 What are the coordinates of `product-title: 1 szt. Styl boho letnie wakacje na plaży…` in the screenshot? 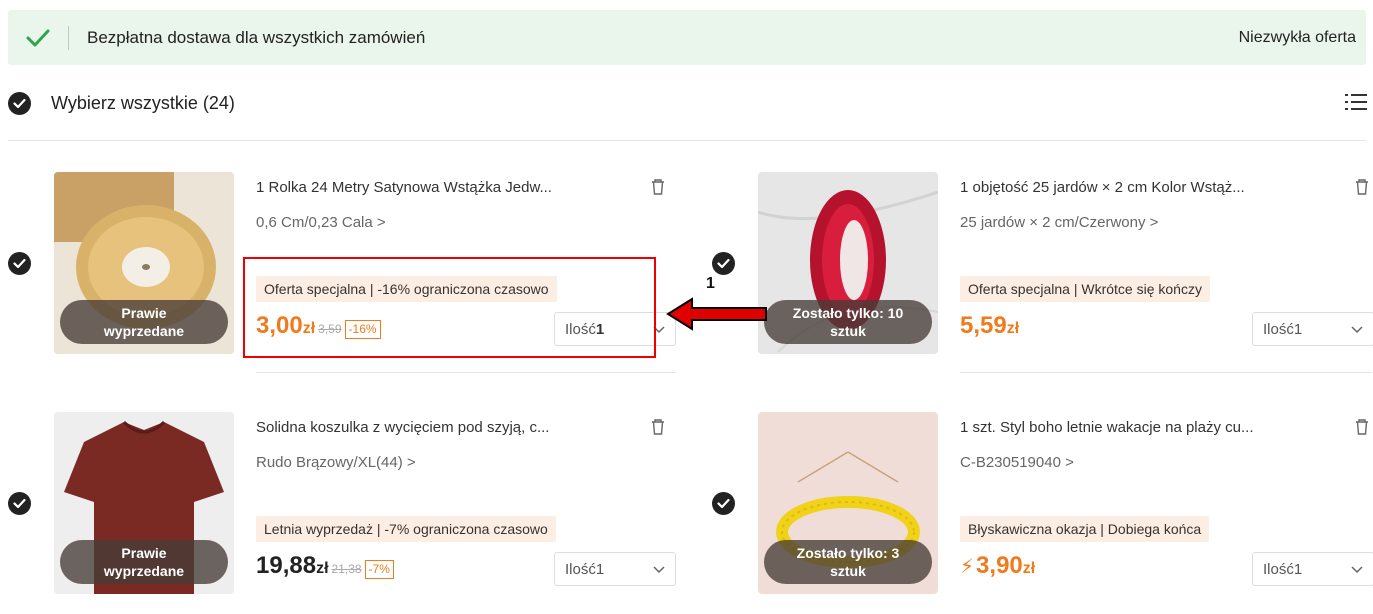 It's located at (1153, 427).